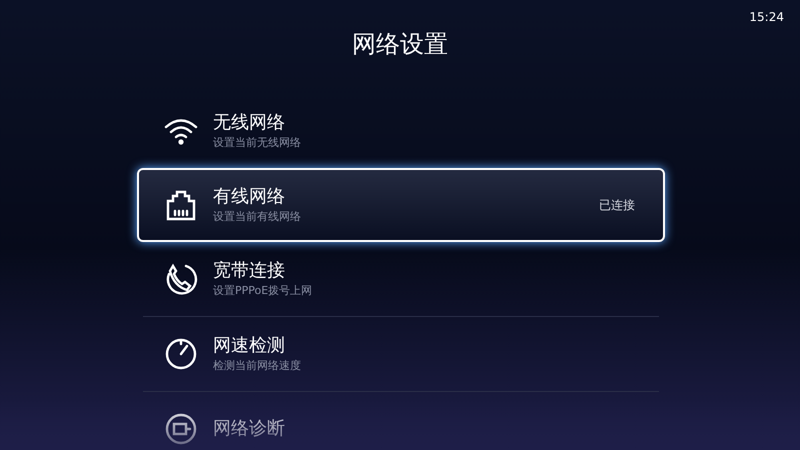 The image size is (800, 450). Describe the element at coordinates (617, 205) in the screenshot. I see `status-text: 已连接` at that location.